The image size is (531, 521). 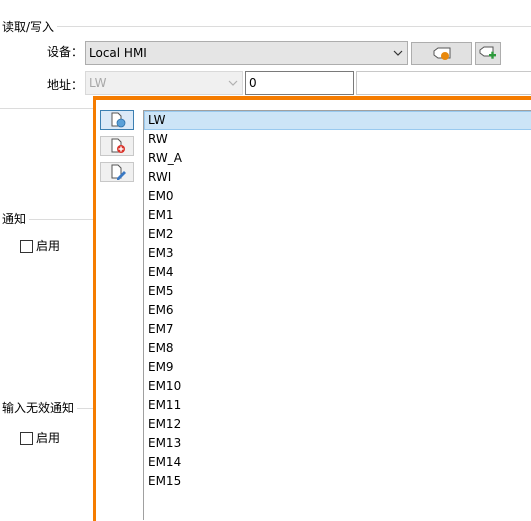 What do you see at coordinates (246, 53) in the screenshot?
I see `device-combobox: Local HMI` at bounding box center [246, 53].